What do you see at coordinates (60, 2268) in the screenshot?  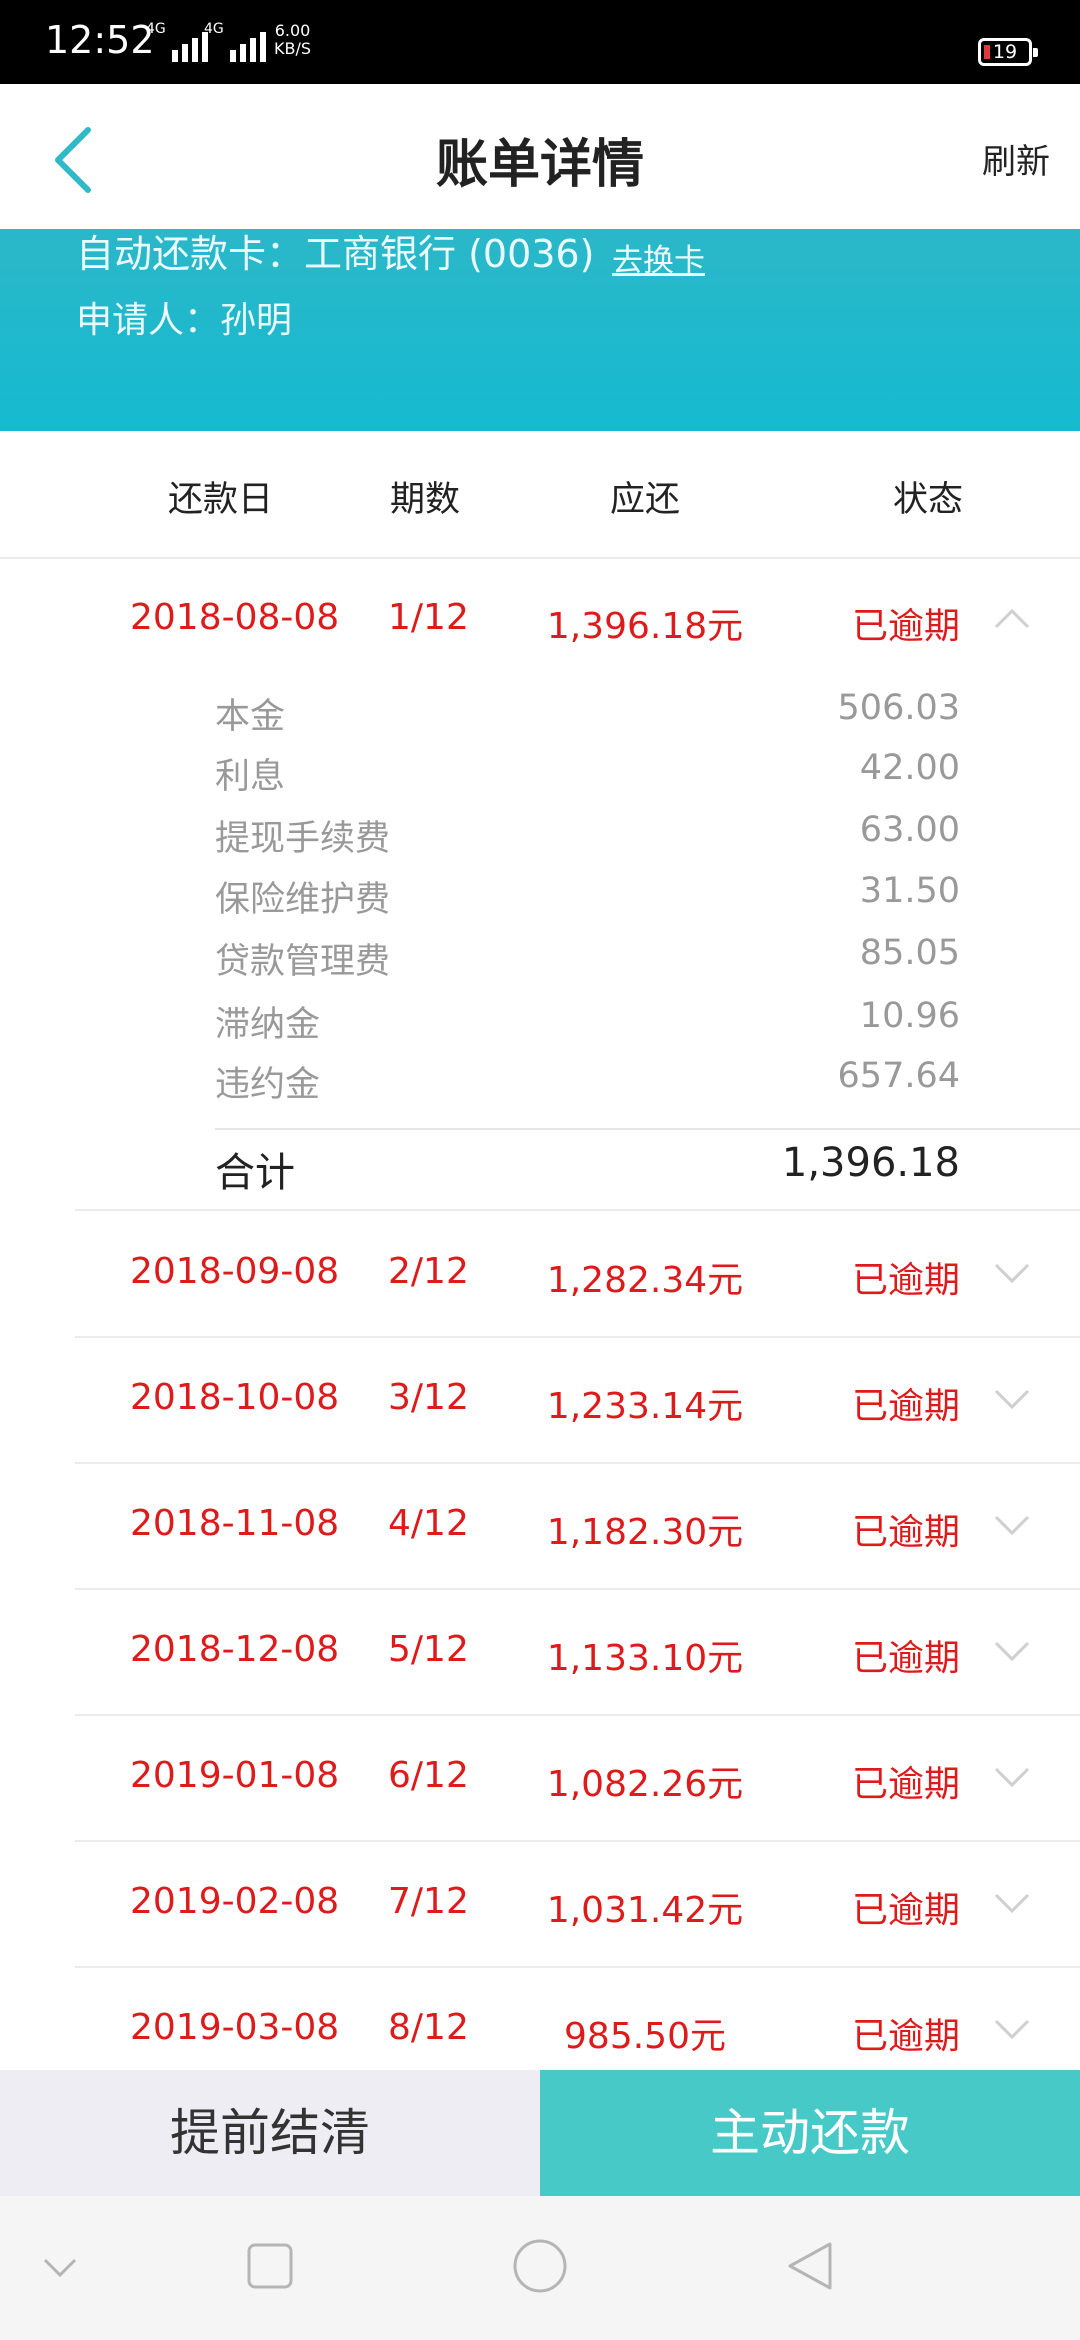 I see `hide-keyboard-icon` at bounding box center [60, 2268].